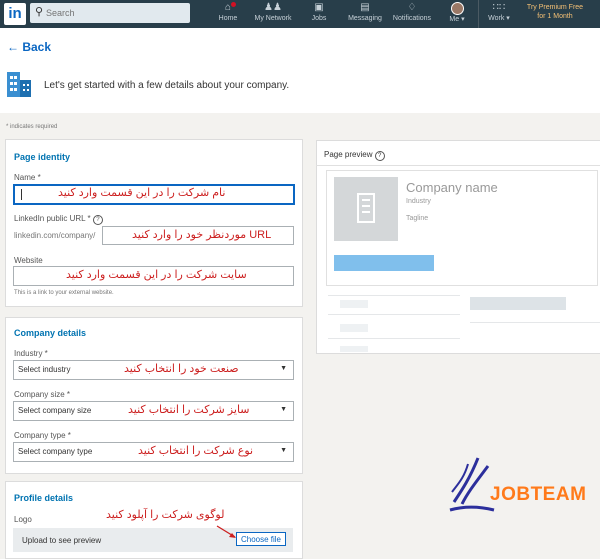 The image size is (600, 559). Describe the element at coordinates (457, 19) in the screenshot. I see `nav-me-label: Me ▾` at that location.